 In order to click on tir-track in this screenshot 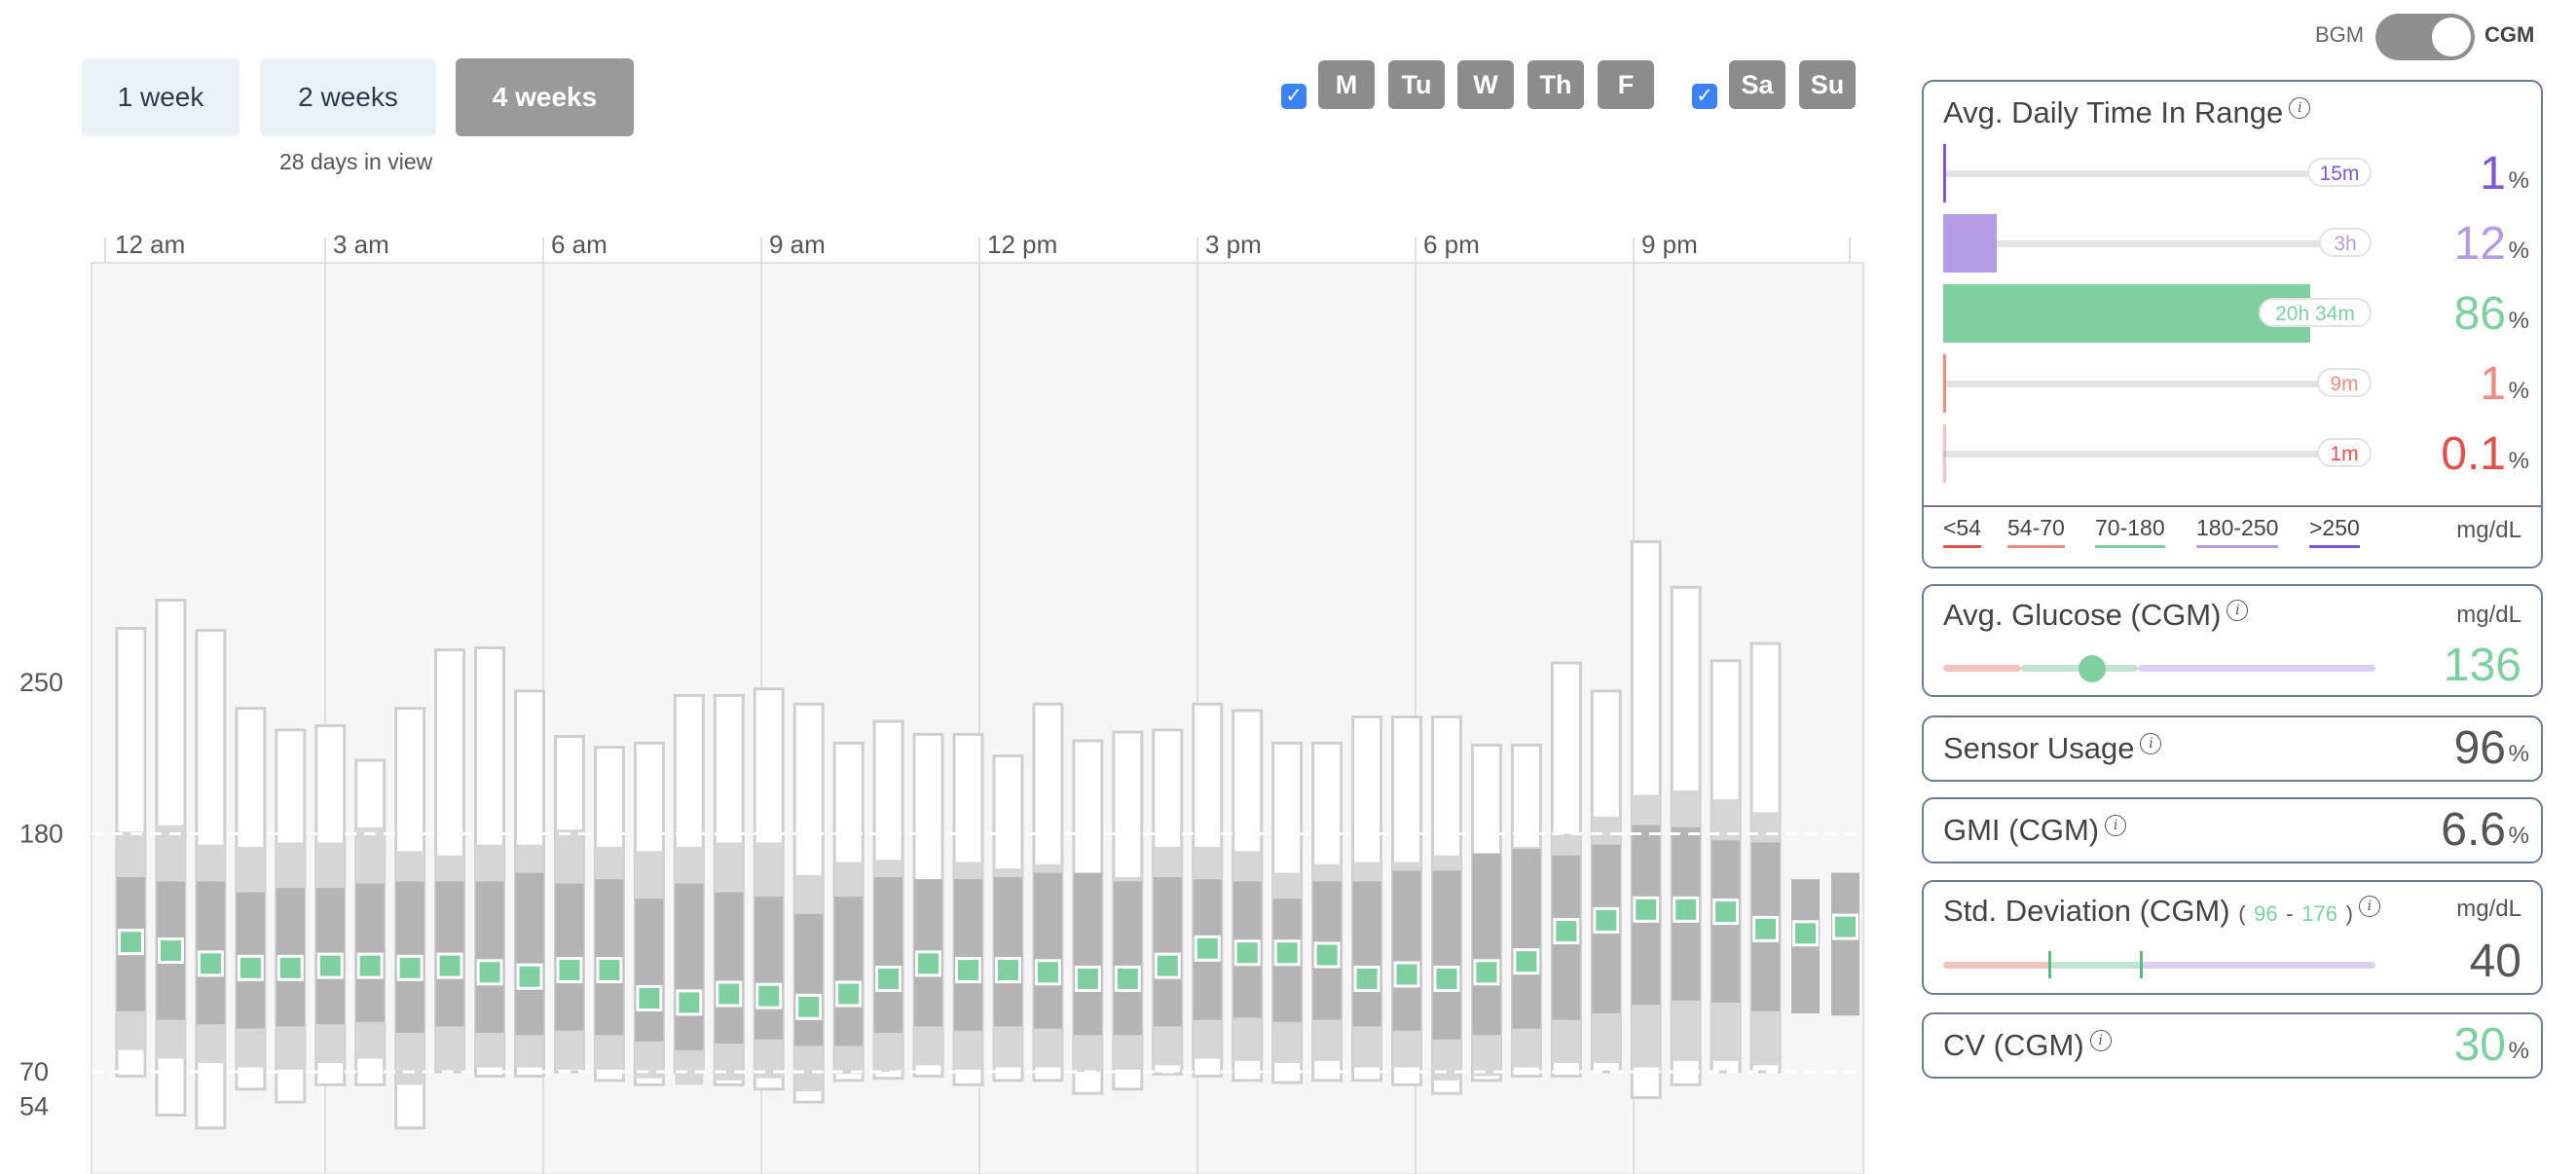, I will do `click(2157, 244)`.